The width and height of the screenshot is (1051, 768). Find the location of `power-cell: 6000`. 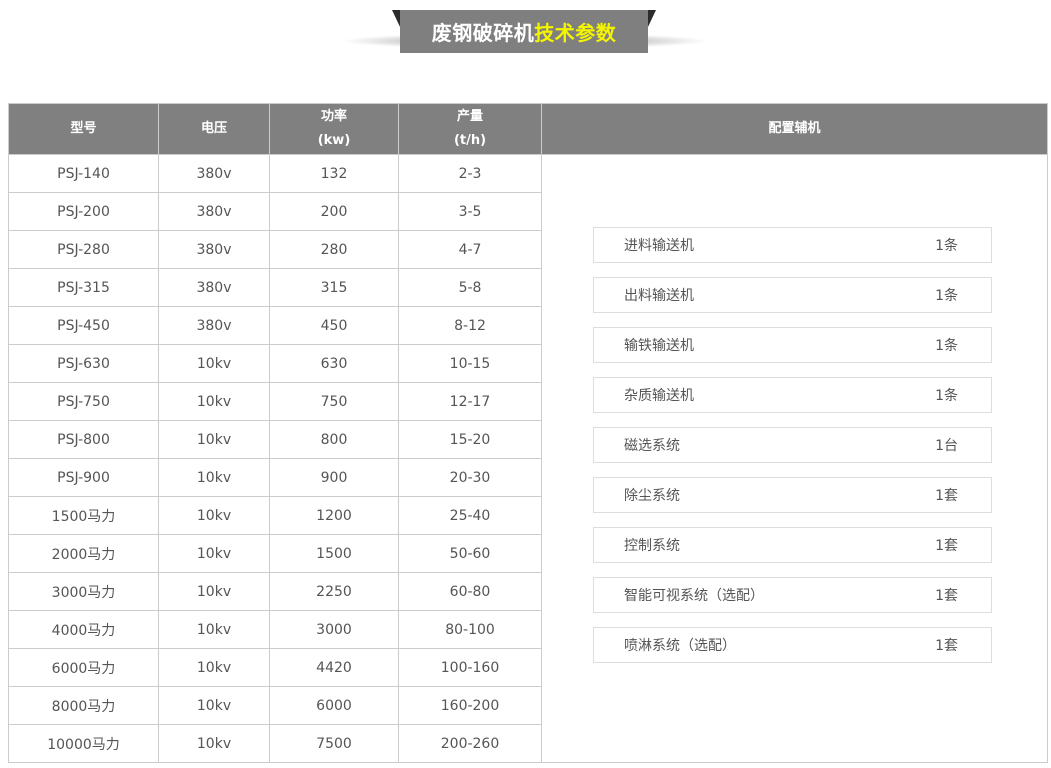

power-cell: 6000 is located at coordinates (334, 705).